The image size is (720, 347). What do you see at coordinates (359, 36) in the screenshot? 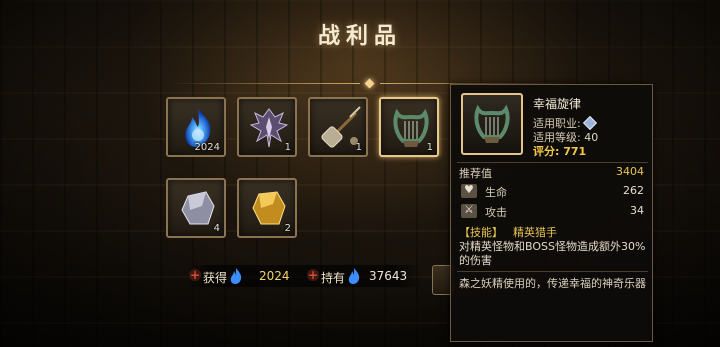
I see `page-title: 战利品` at bounding box center [359, 36].